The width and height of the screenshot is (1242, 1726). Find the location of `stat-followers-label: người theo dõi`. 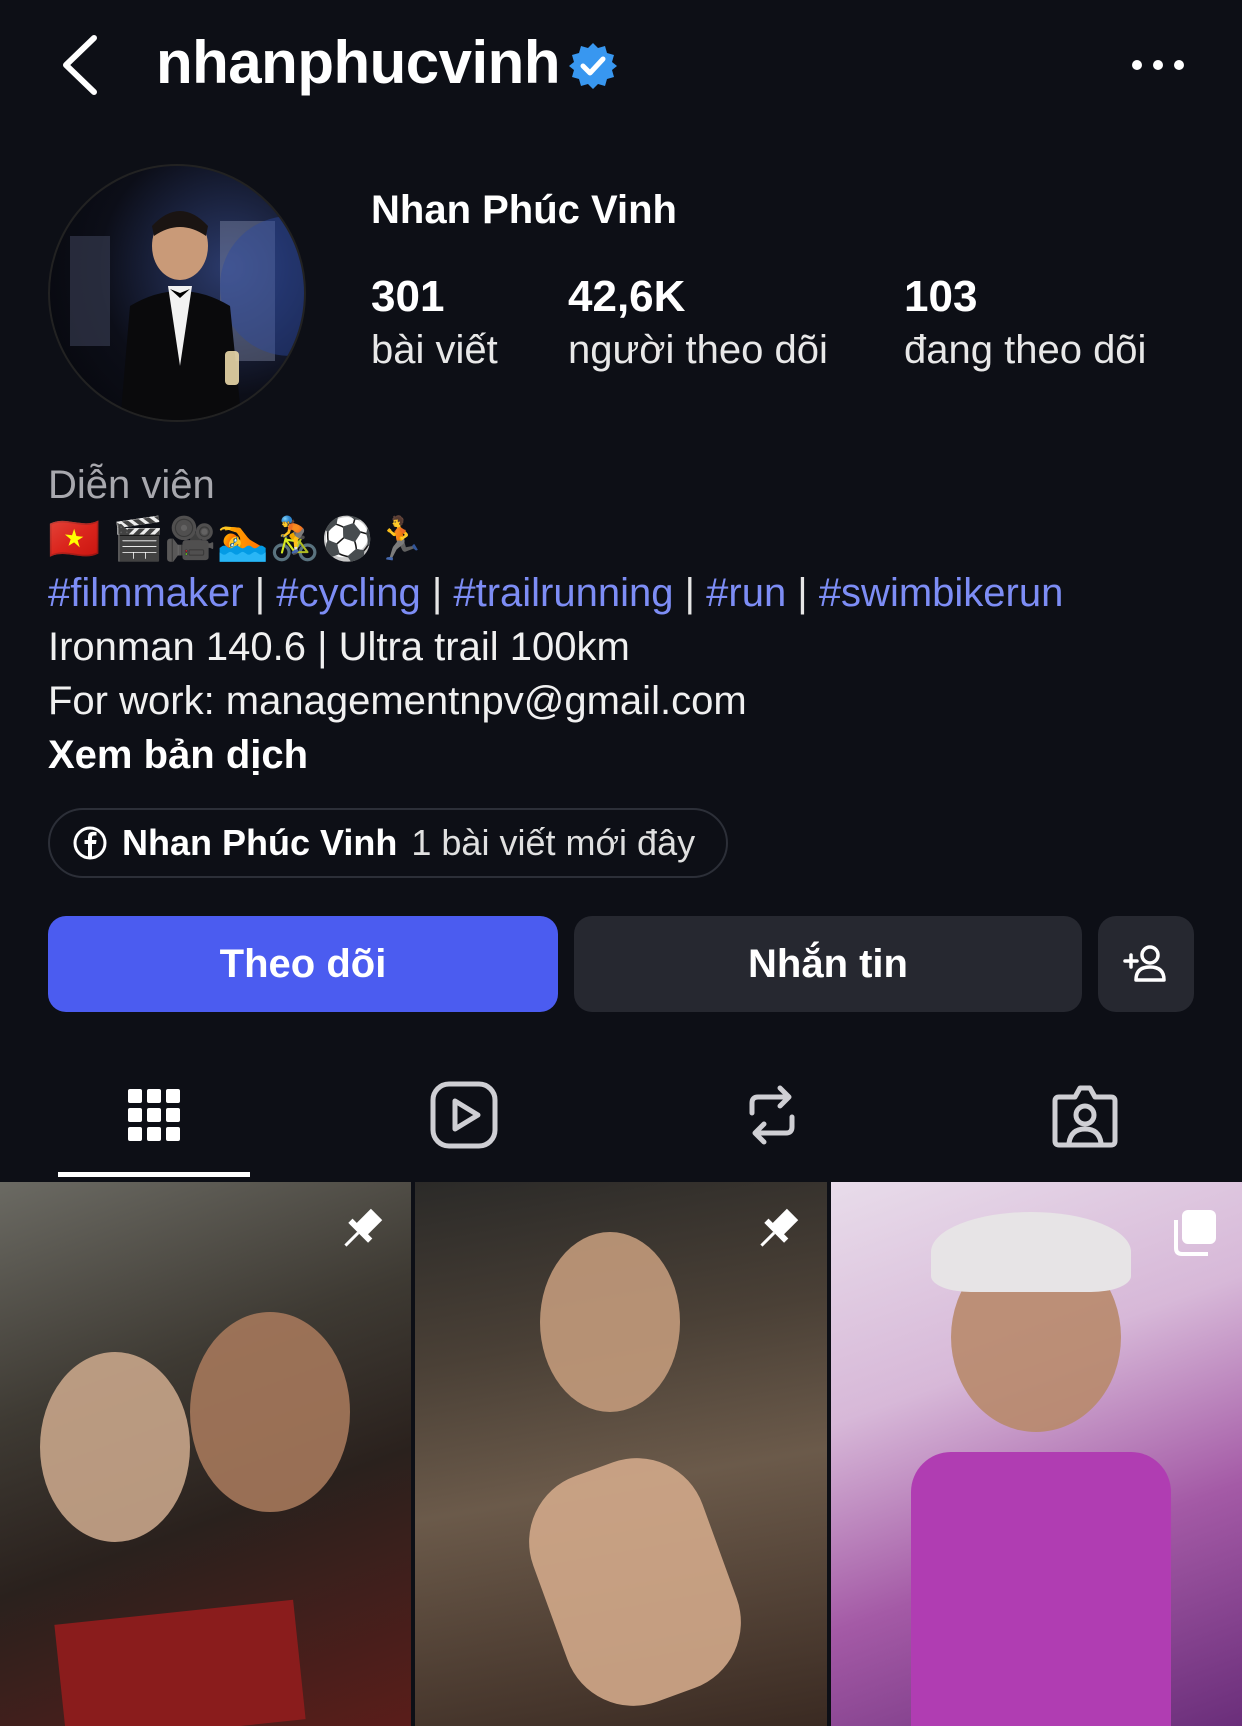

stat-followers-label: người theo dõi is located at coordinates (698, 350).